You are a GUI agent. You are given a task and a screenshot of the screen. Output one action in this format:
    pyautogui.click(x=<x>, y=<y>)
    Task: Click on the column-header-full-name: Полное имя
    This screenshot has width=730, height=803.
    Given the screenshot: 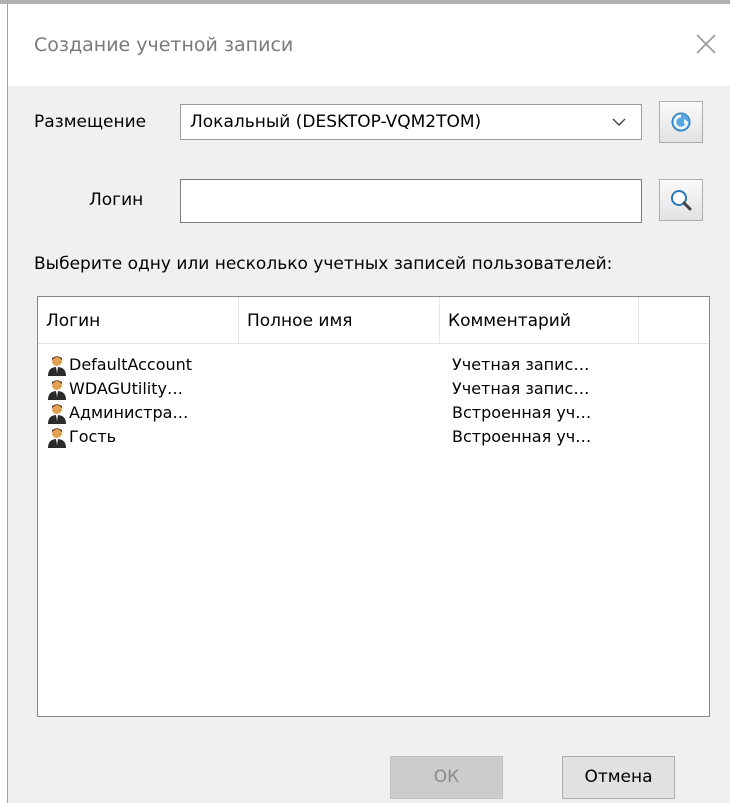 What is the action you would take?
    pyautogui.click(x=339, y=320)
    